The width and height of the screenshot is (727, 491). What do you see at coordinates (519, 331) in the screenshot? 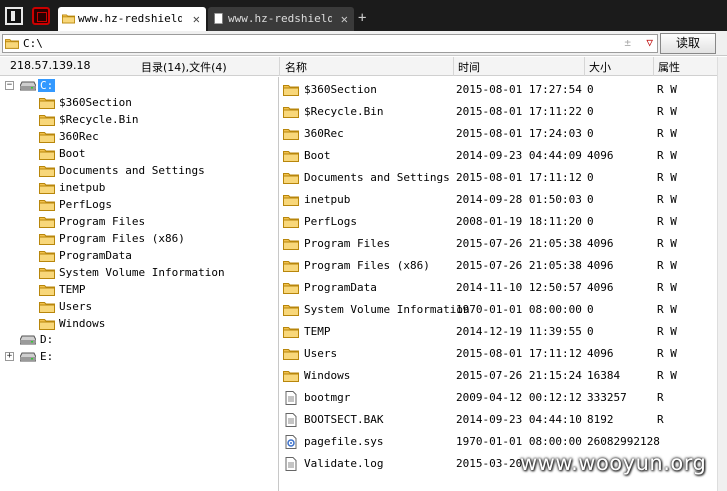
I see `file-time: 2014-12-19 11:39:55` at bounding box center [519, 331].